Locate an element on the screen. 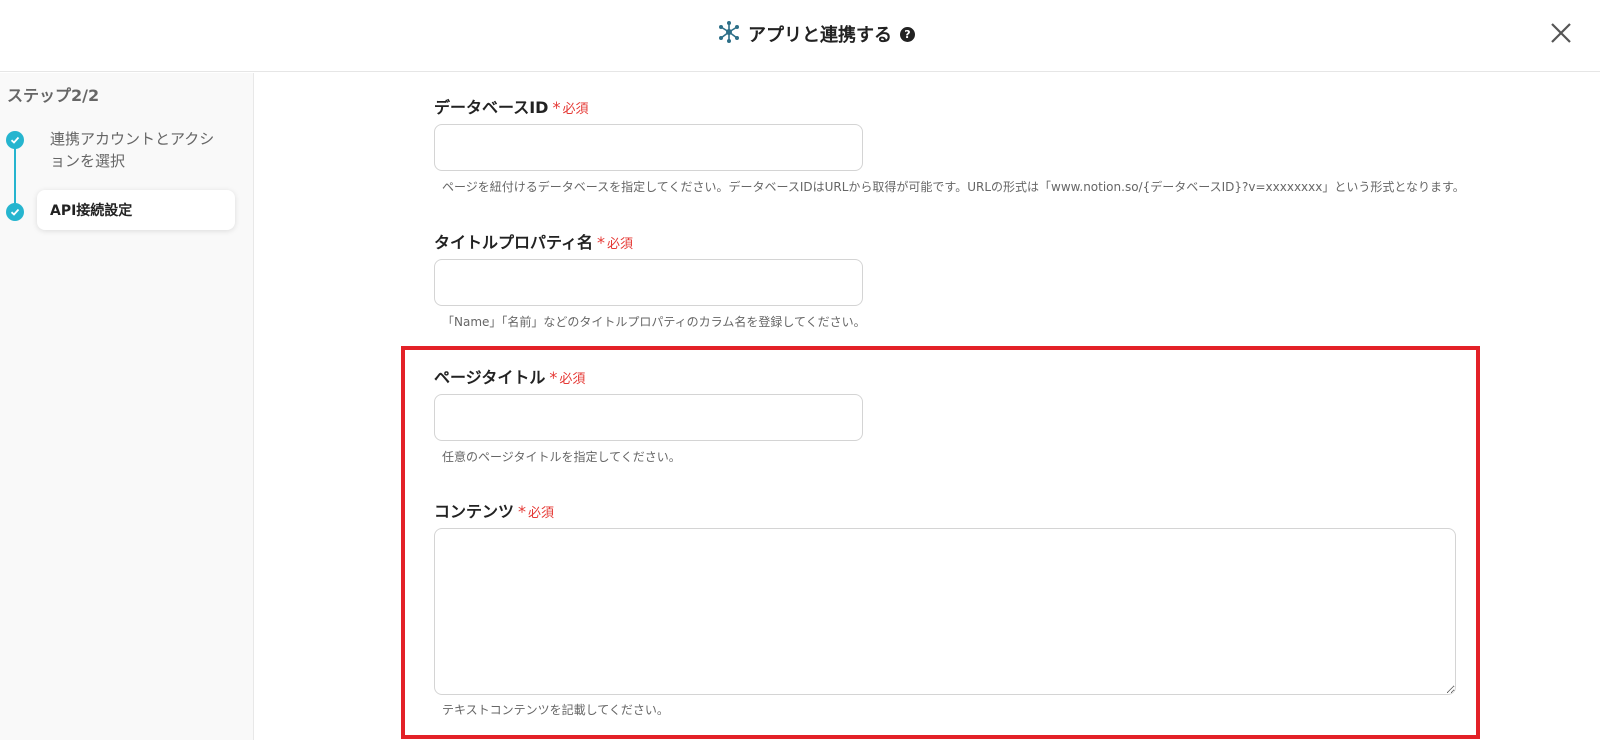 This screenshot has height=740, width=1600. modal-title-group: アプリと連携する ? is located at coordinates (816, 34).